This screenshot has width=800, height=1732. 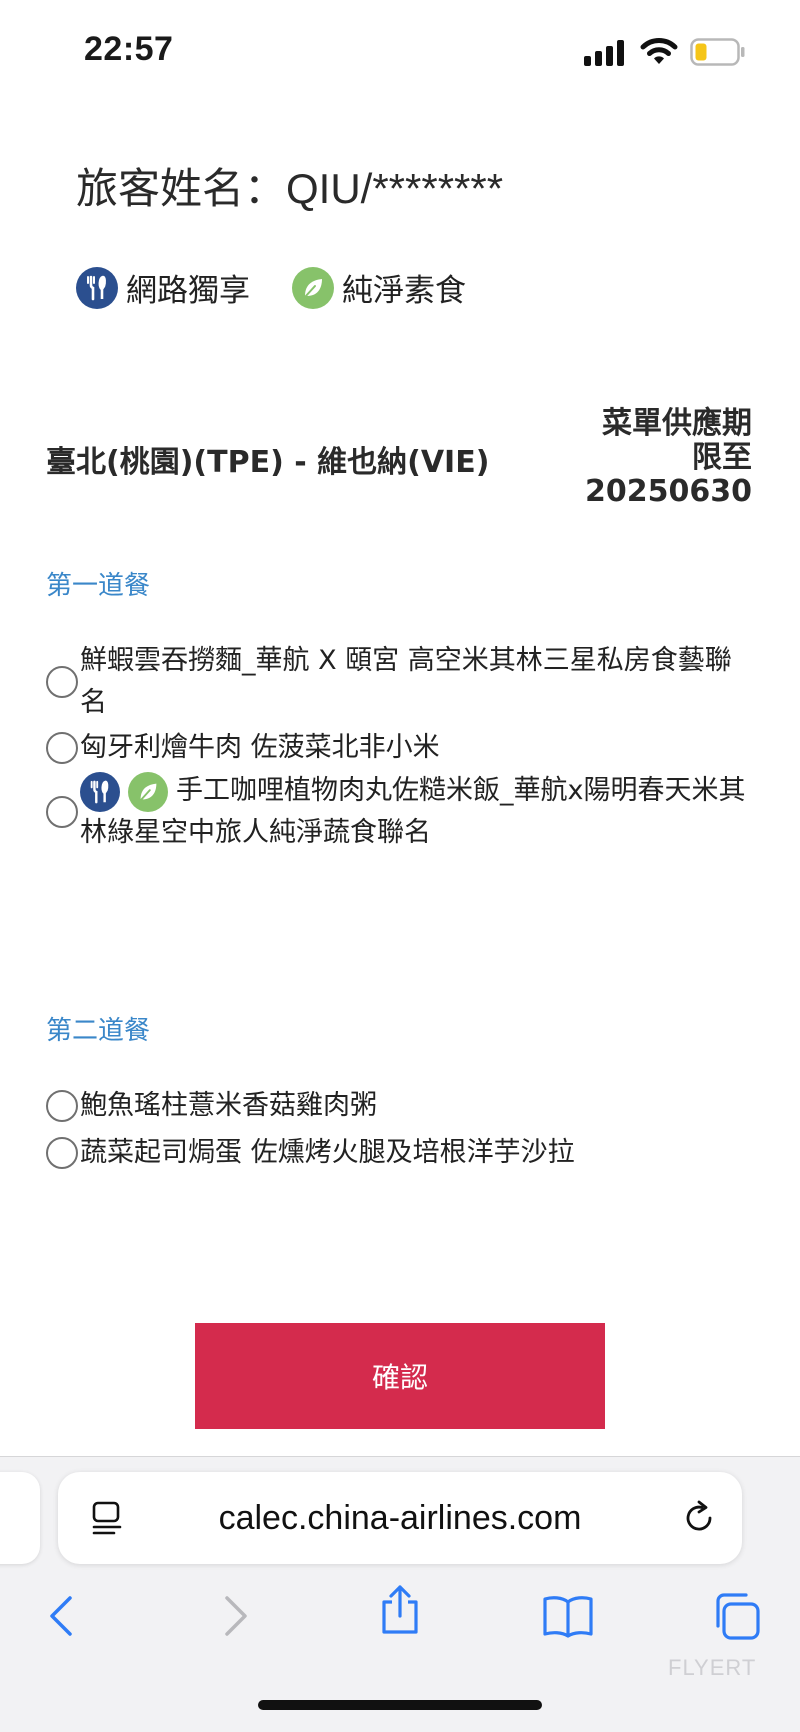 What do you see at coordinates (677, 423) in the screenshot?
I see `supply-label-line1: 菜單供應期` at bounding box center [677, 423].